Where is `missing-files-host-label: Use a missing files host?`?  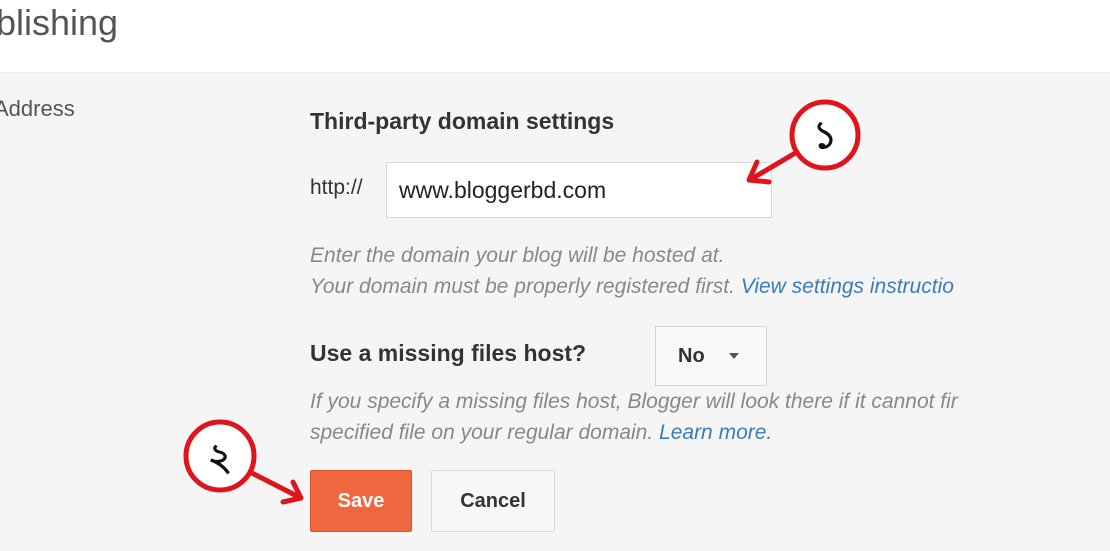
missing-files-host-label: Use a missing files host? is located at coordinates (448, 353).